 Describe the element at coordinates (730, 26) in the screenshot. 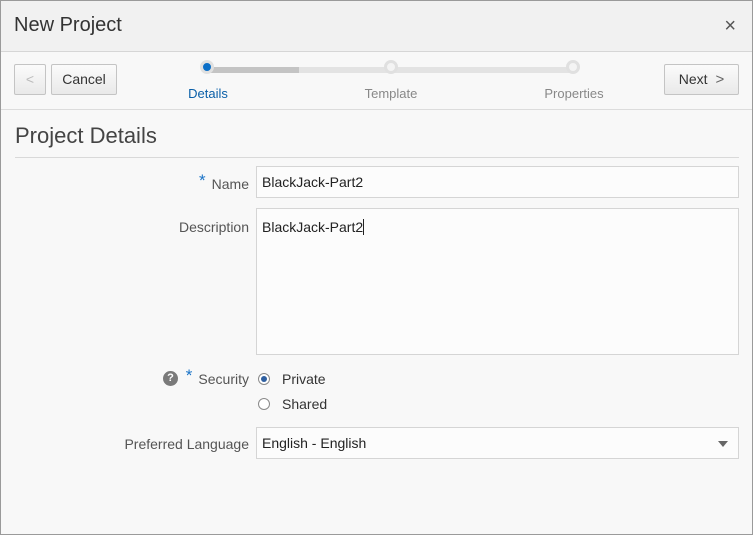

I see `close-icon: ×` at that location.